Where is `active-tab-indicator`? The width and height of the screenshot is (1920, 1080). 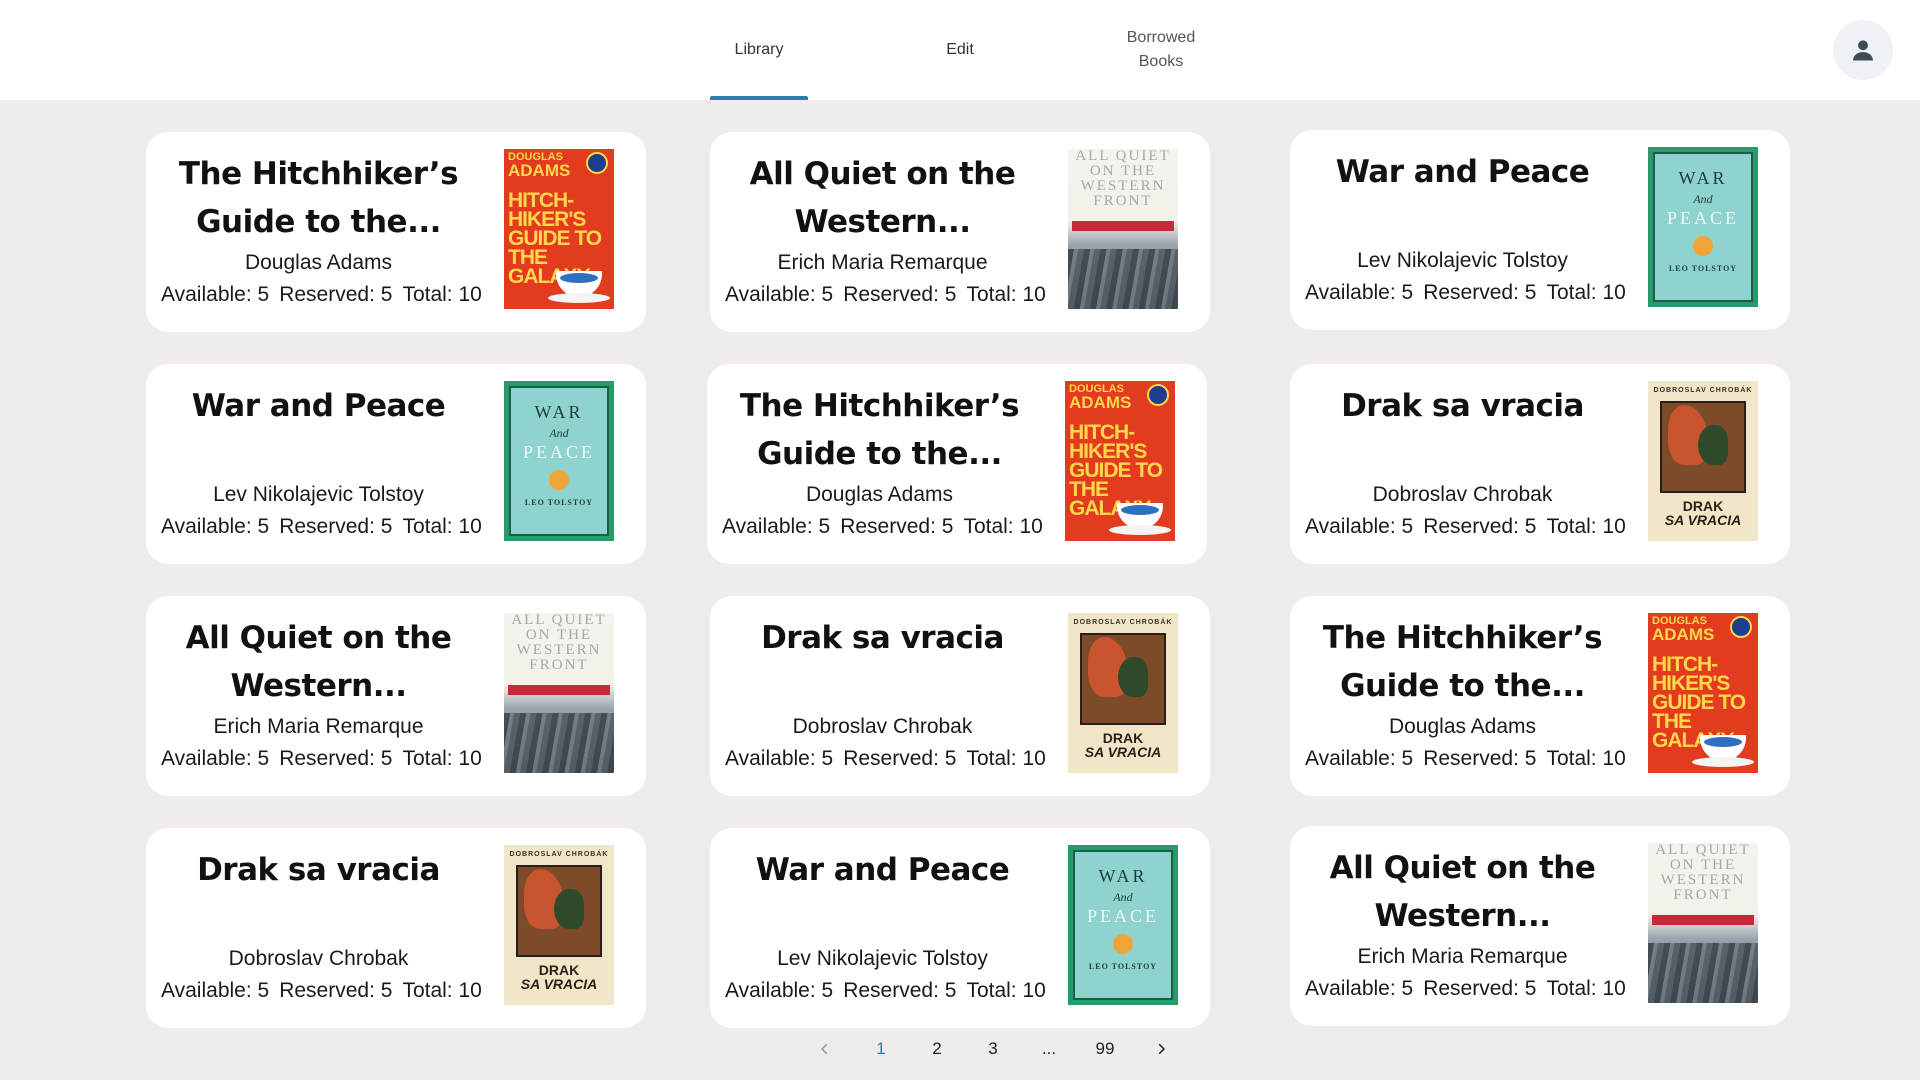
active-tab-indicator is located at coordinates (759, 98).